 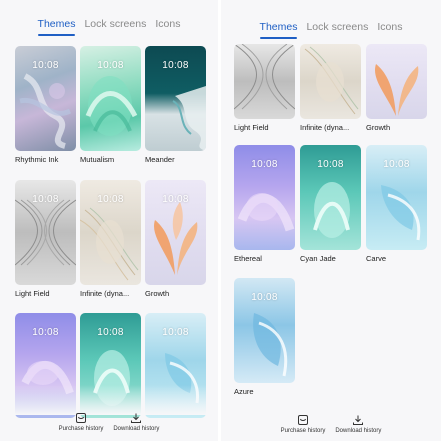 What do you see at coordinates (37, 159) in the screenshot?
I see `theme-name: Rhythmic Ink` at bounding box center [37, 159].